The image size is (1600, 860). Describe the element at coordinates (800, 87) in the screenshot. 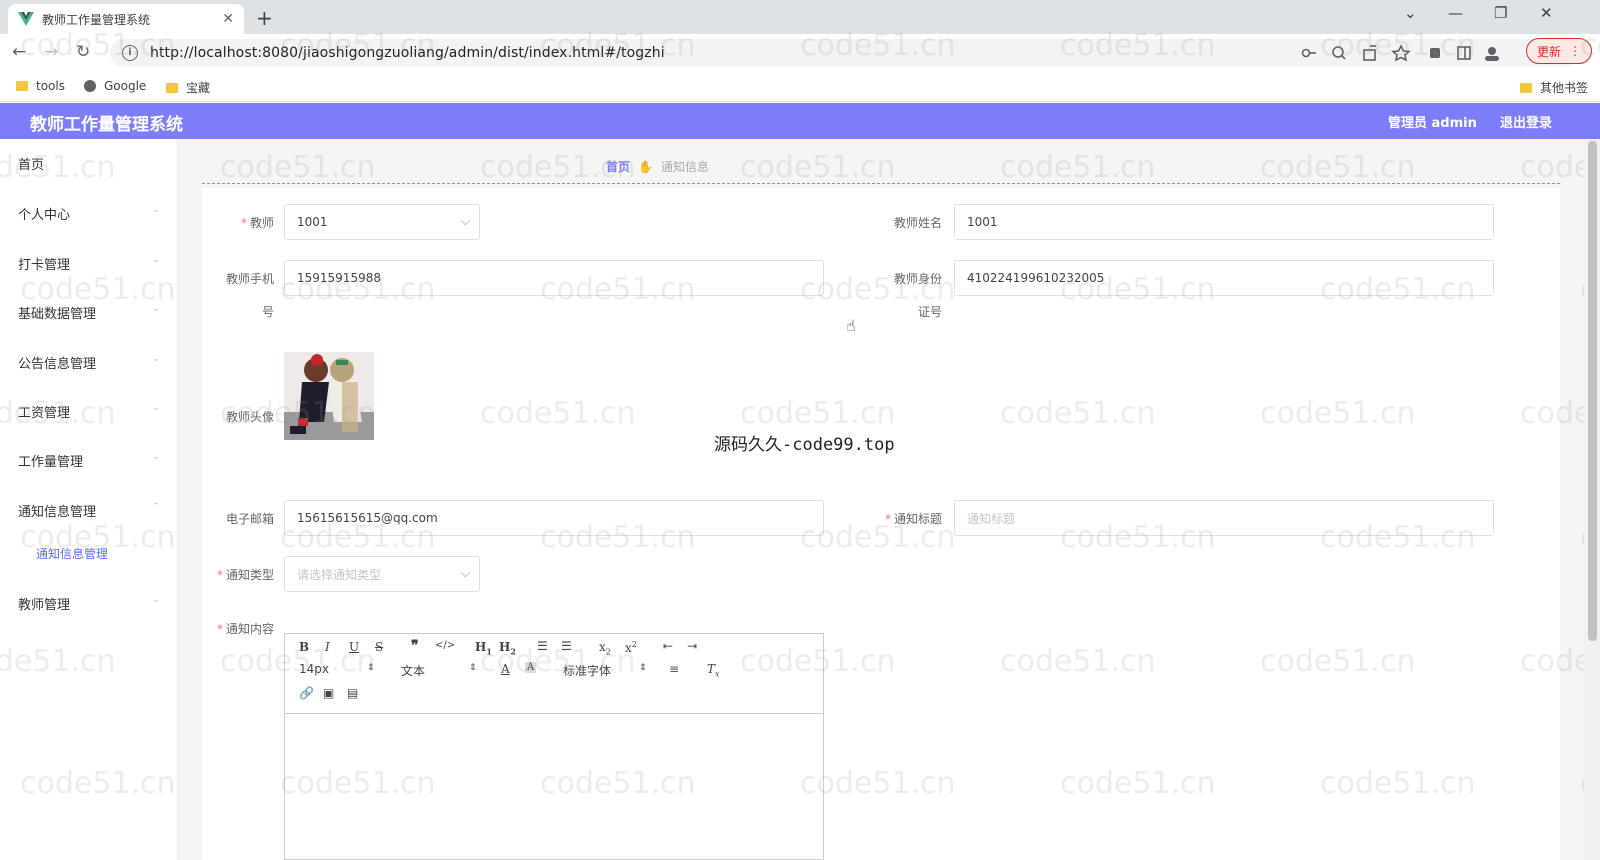

I see `bookmarks-bar: tools Google 宝藏 其他书签` at that location.